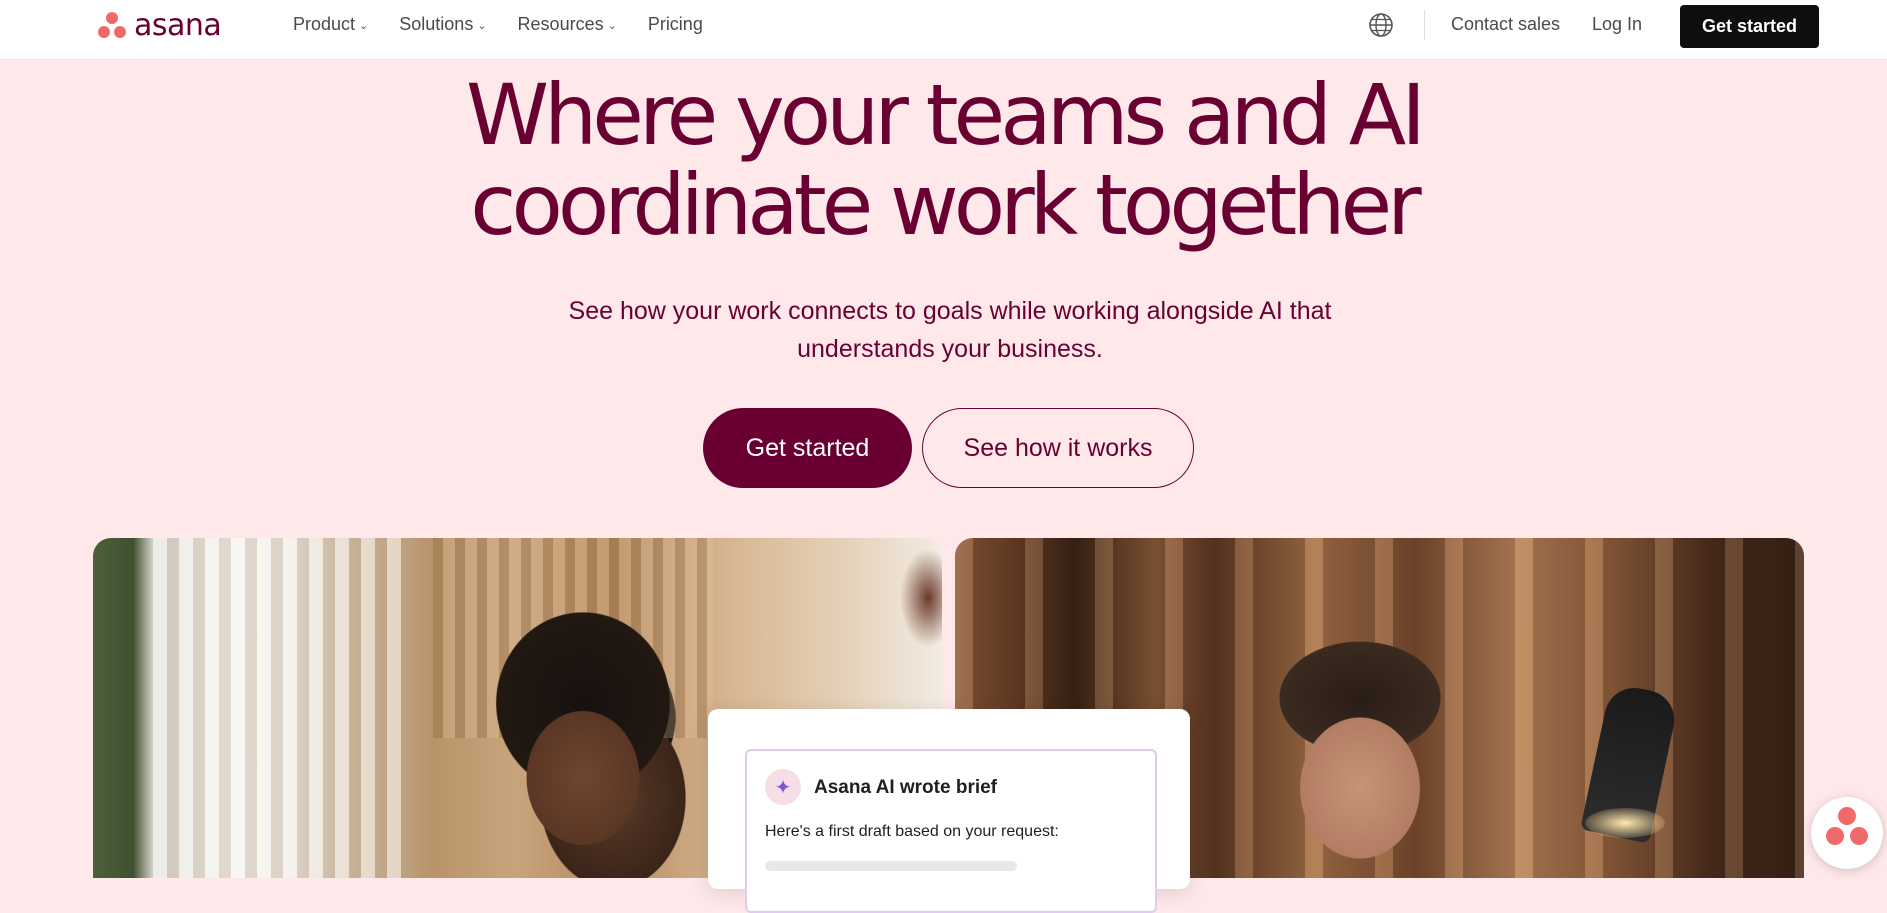 The height and width of the screenshot is (913, 1887). Describe the element at coordinates (1360, 753) in the screenshot. I see `photo-person-man` at that location.